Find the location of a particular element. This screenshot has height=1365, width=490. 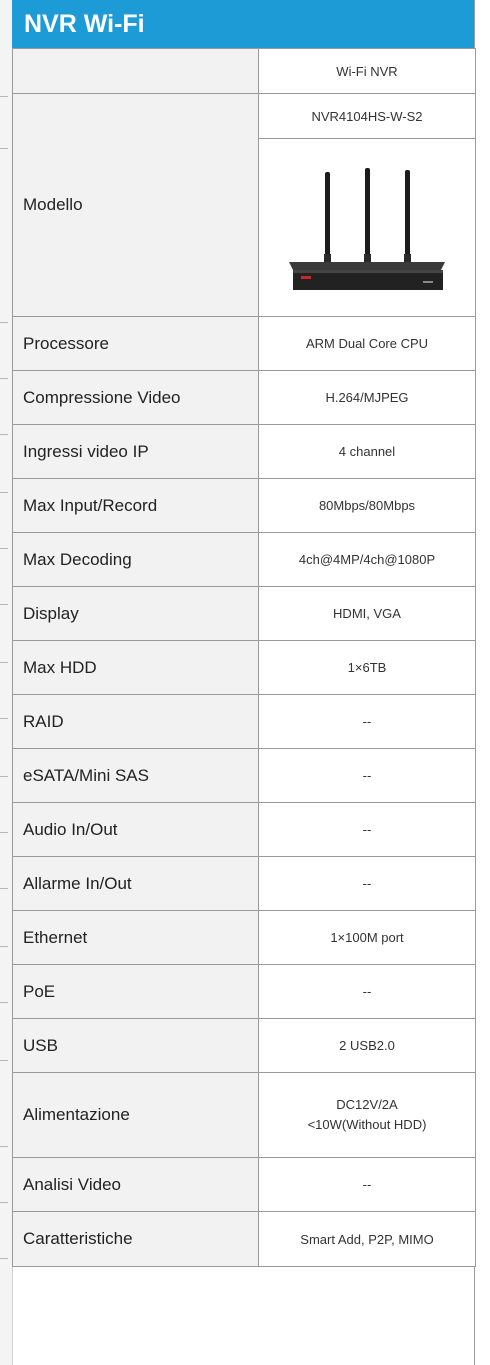

spec-label: Display is located at coordinates (135, 613).